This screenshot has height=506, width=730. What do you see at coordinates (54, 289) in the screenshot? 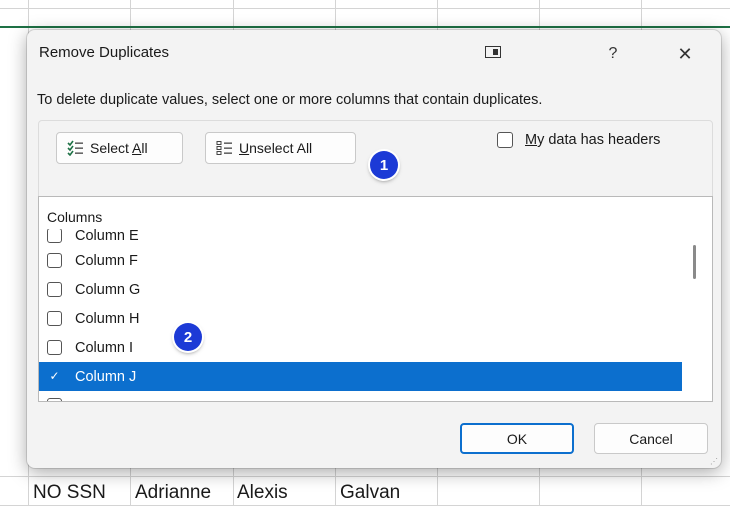
I see `column-g-checkbox` at bounding box center [54, 289].